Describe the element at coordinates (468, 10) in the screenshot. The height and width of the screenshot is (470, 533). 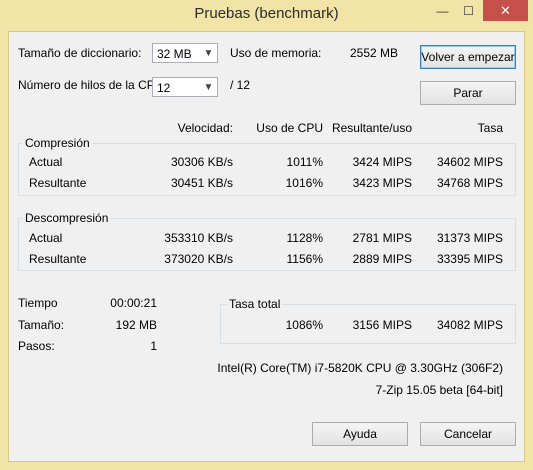
I see `maximize-button: ☐` at that location.